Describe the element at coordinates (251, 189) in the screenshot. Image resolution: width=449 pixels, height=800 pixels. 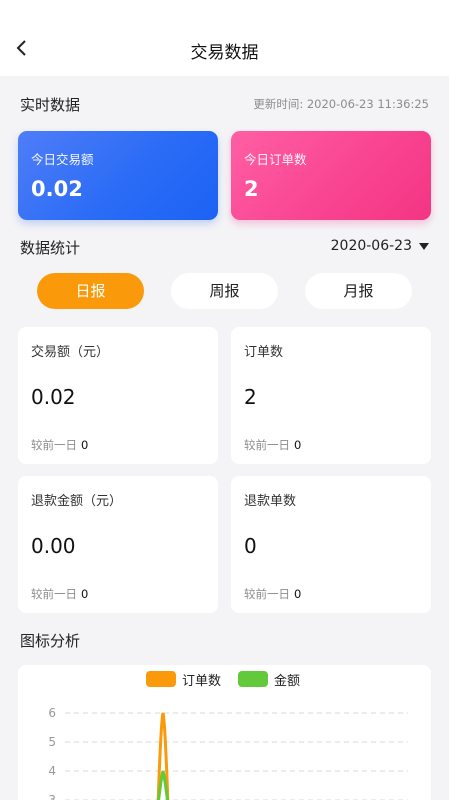
I see `today-orders-value: 2` at that location.